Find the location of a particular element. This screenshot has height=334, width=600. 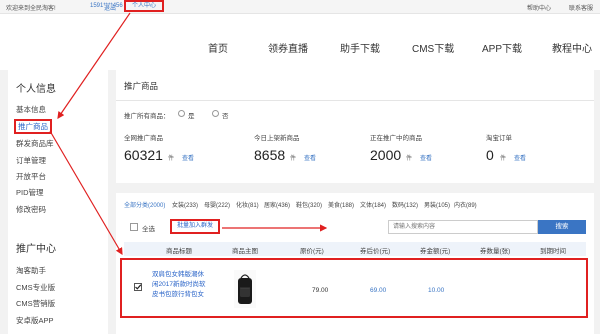

page-title: 推广商品 is located at coordinates (141, 86).